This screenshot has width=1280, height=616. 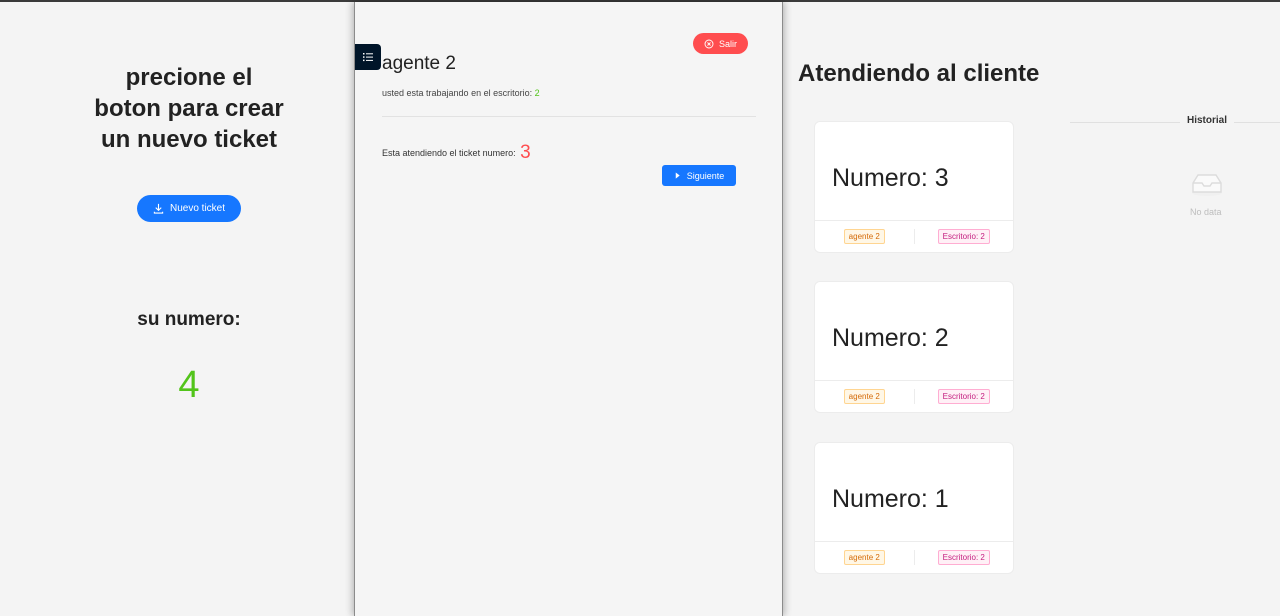 I want to click on your-number-value: 4, so click(x=189, y=385).